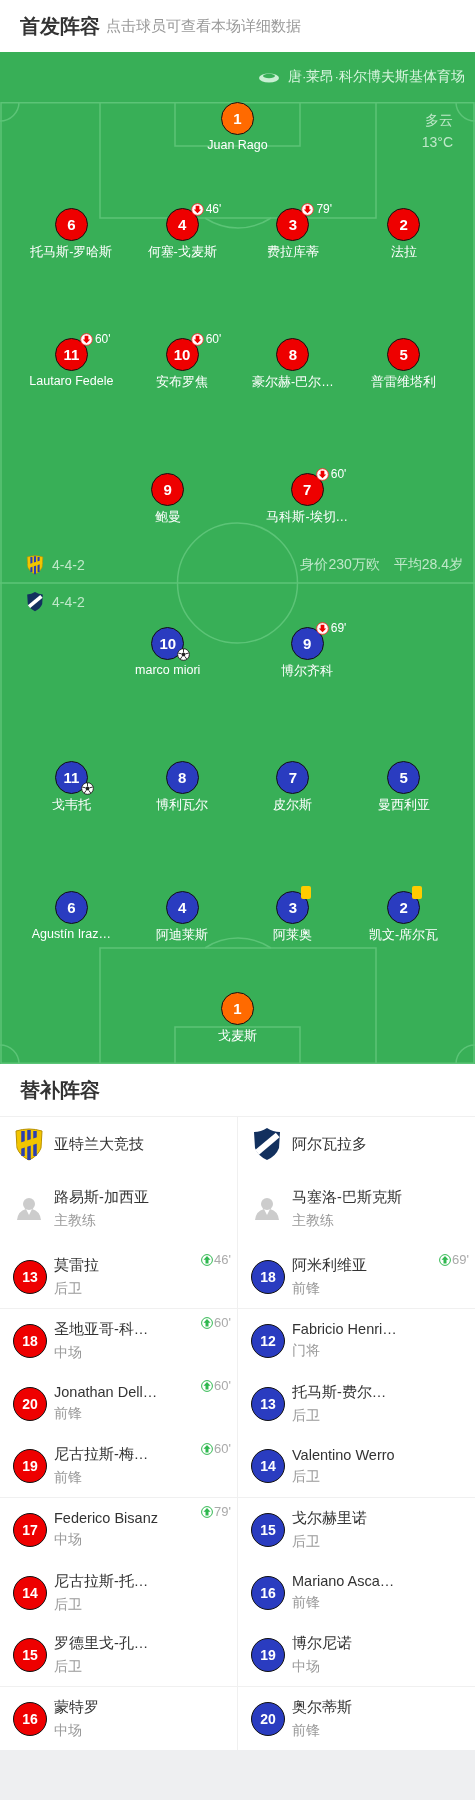 The height and width of the screenshot is (1800, 475). What do you see at coordinates (182, 252) in the screenshot?
I see `player-name: 何塞-戈麦斯` at bounding box center [182, 252].